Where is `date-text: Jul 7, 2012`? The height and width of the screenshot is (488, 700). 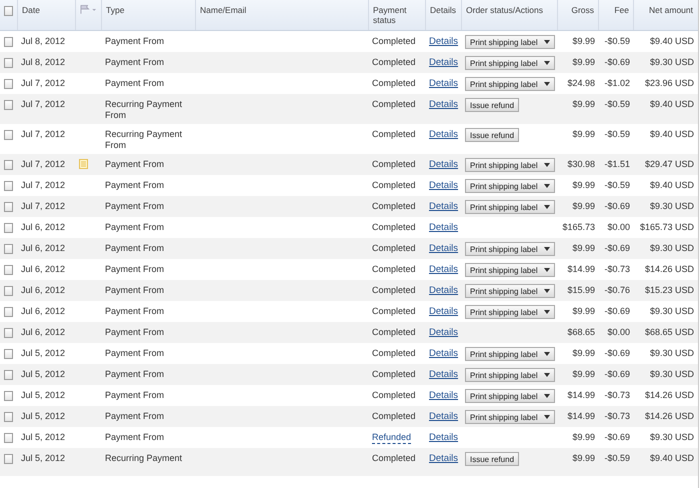
date-text: Jul 7, 2012 is located at coordinates (43, 185).